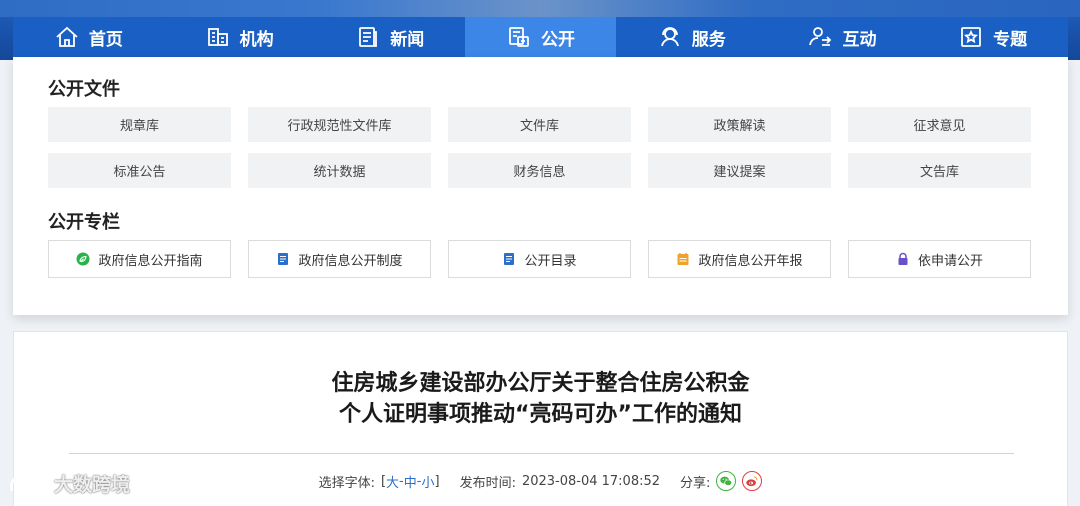 The height and width of the screenshot is (506, 1080). What do you see at coordinates (84, 222) in the screenshot?
I see `section-title-public-columns: 公开专栏` at bounding box center [84, 222].